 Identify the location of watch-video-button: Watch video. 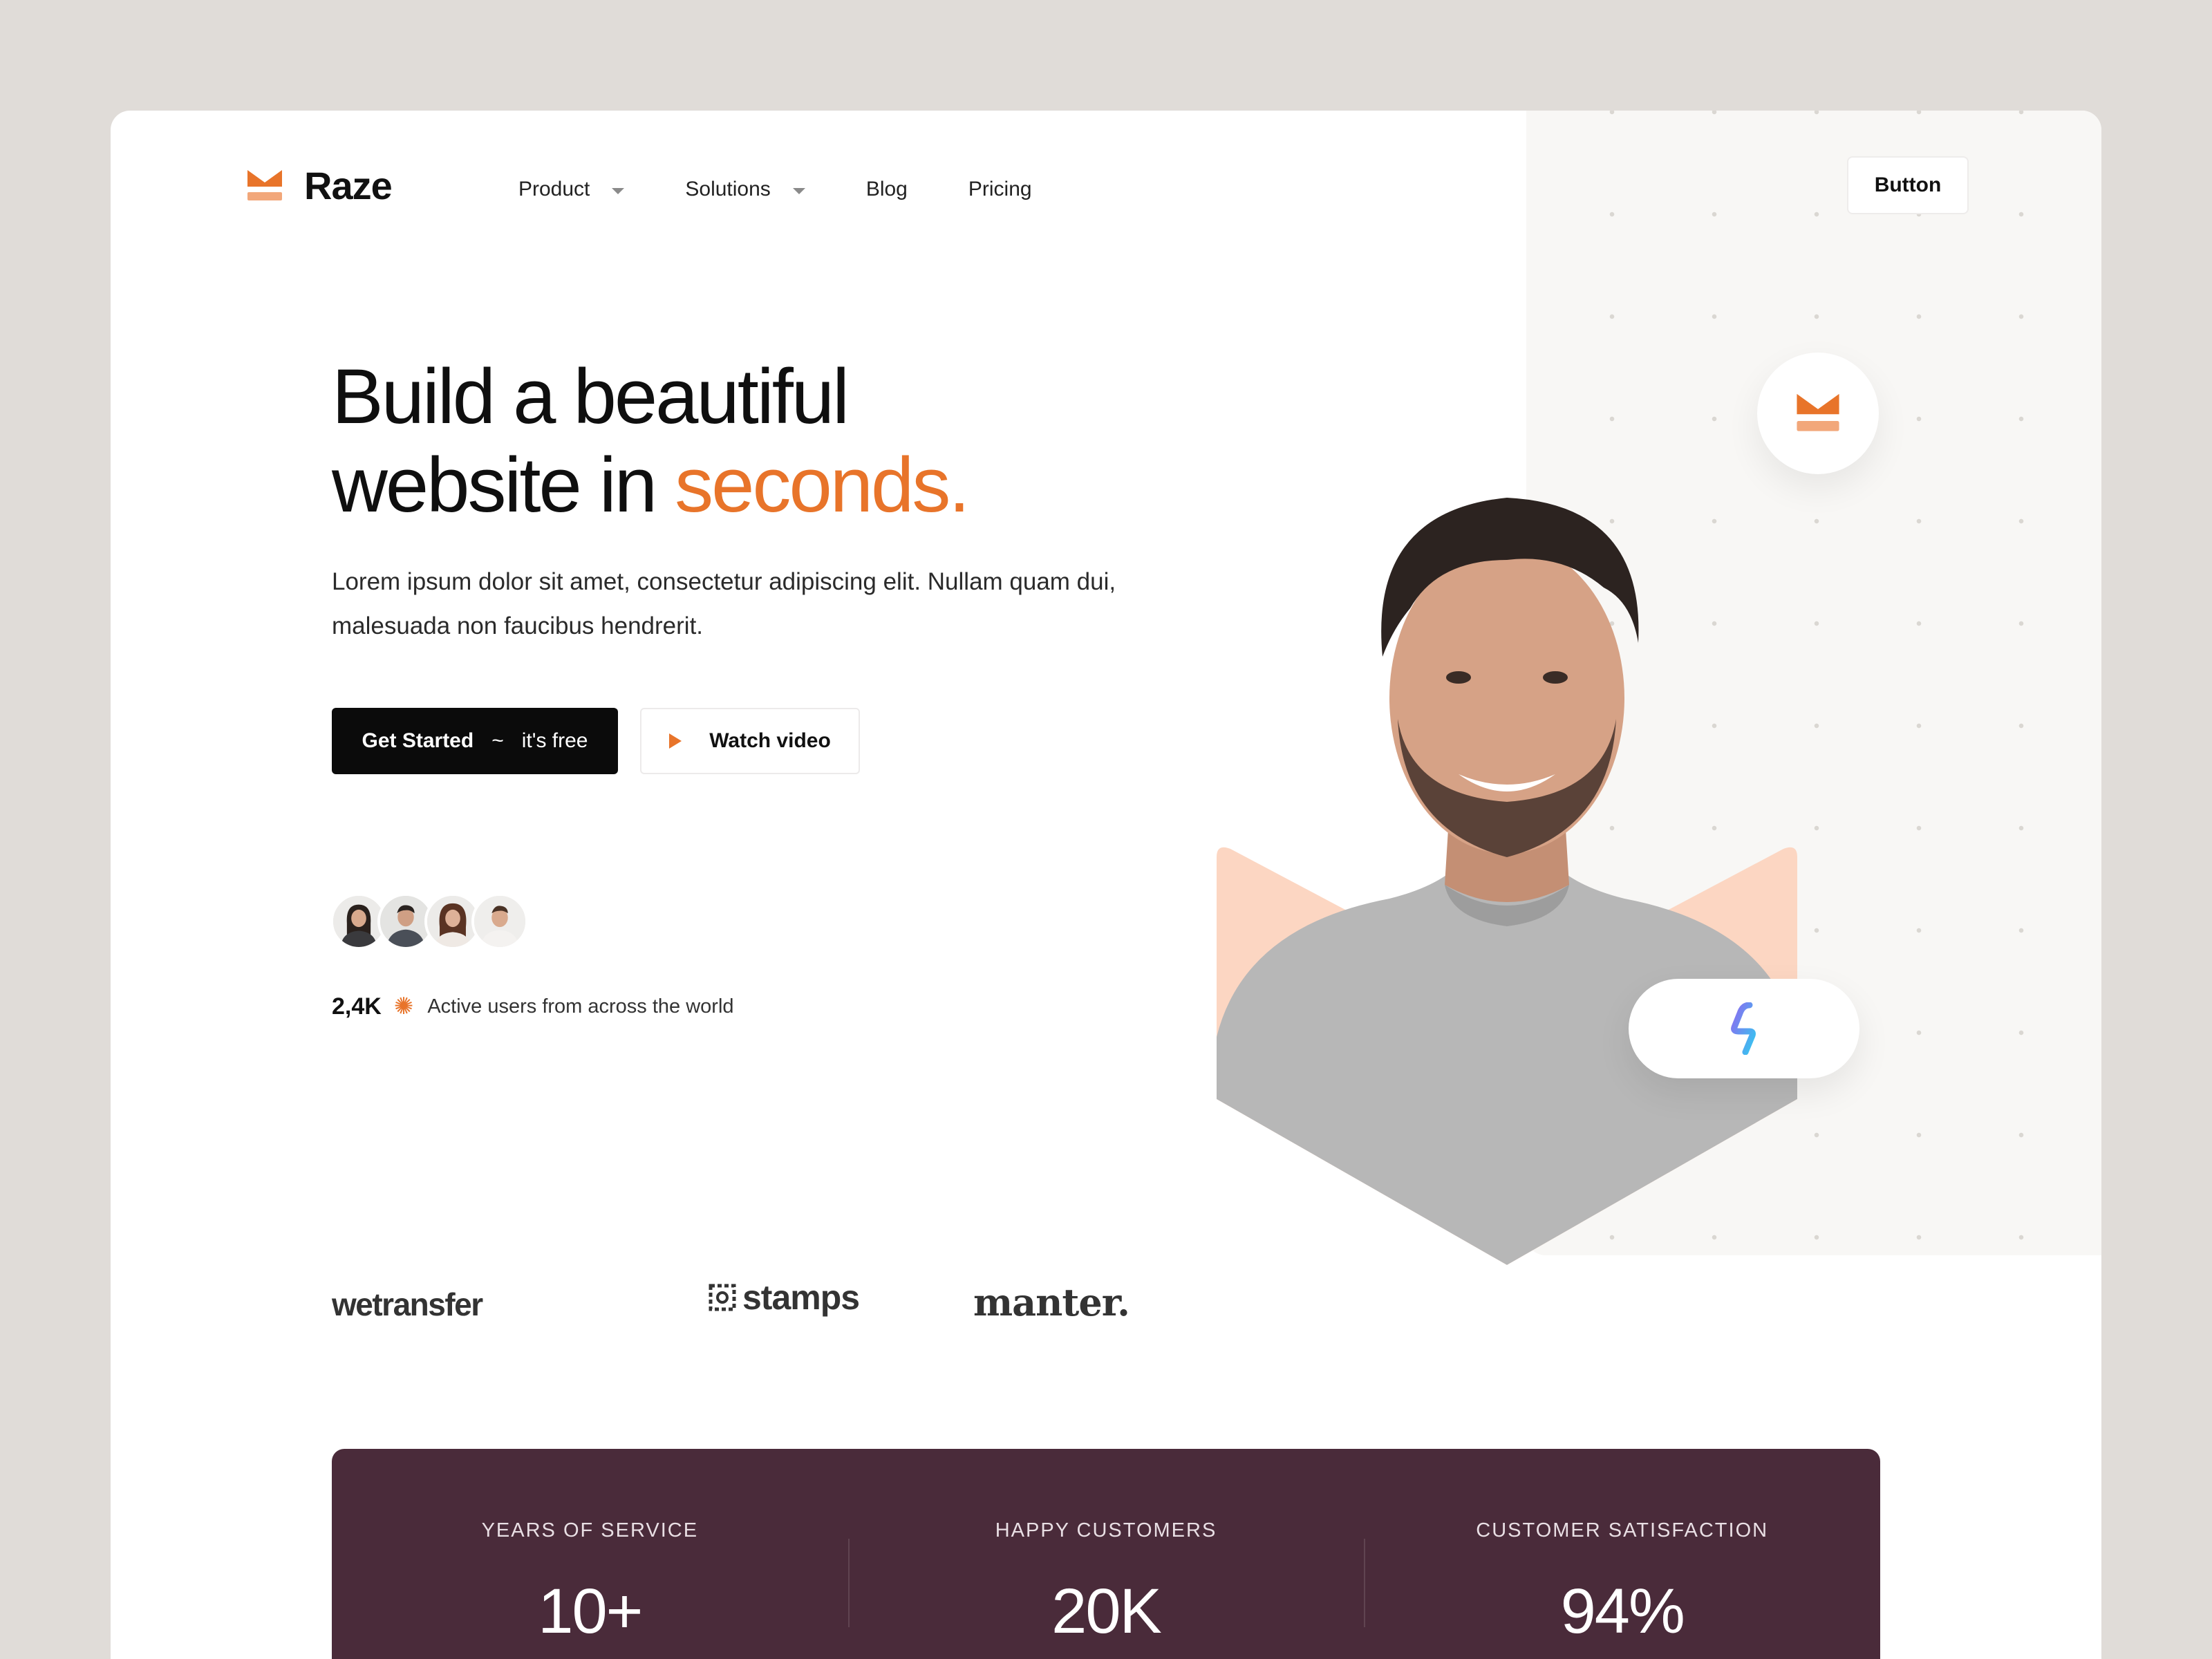
(750, 741).